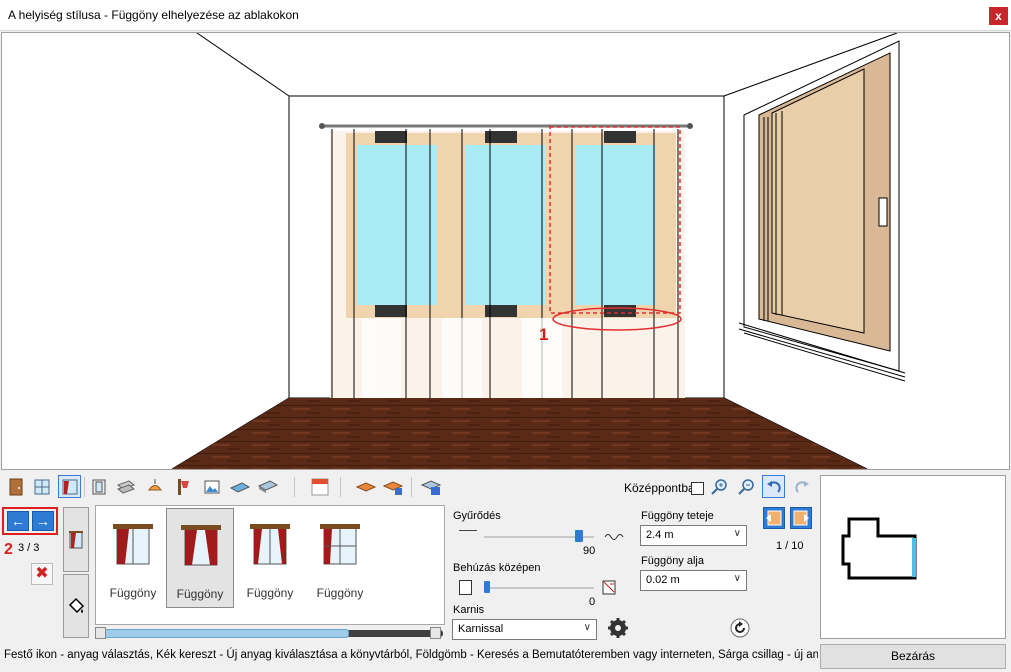 The height and width of the screenshot is (672, 1011). I want to click on next-window-button, so click(801, 518).